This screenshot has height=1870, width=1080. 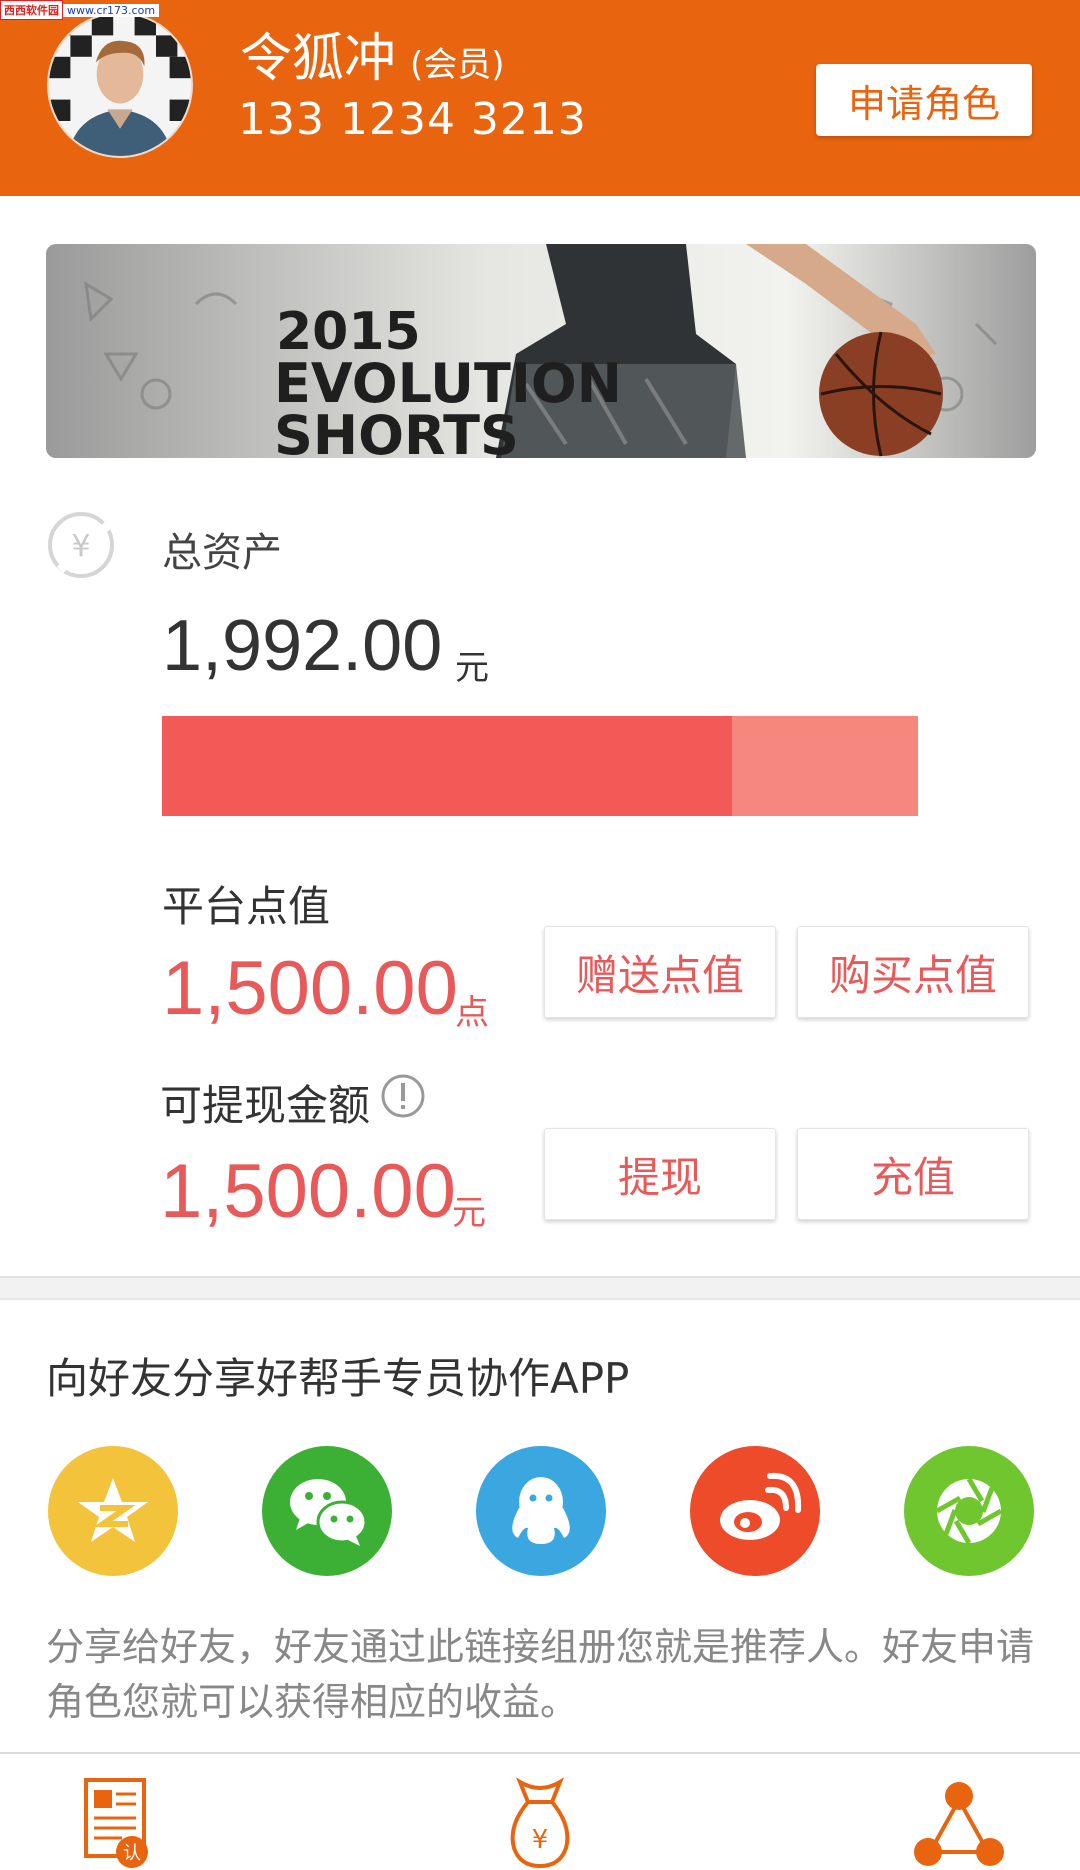 I want to click on avatar-image, so click(x=120, y=85).